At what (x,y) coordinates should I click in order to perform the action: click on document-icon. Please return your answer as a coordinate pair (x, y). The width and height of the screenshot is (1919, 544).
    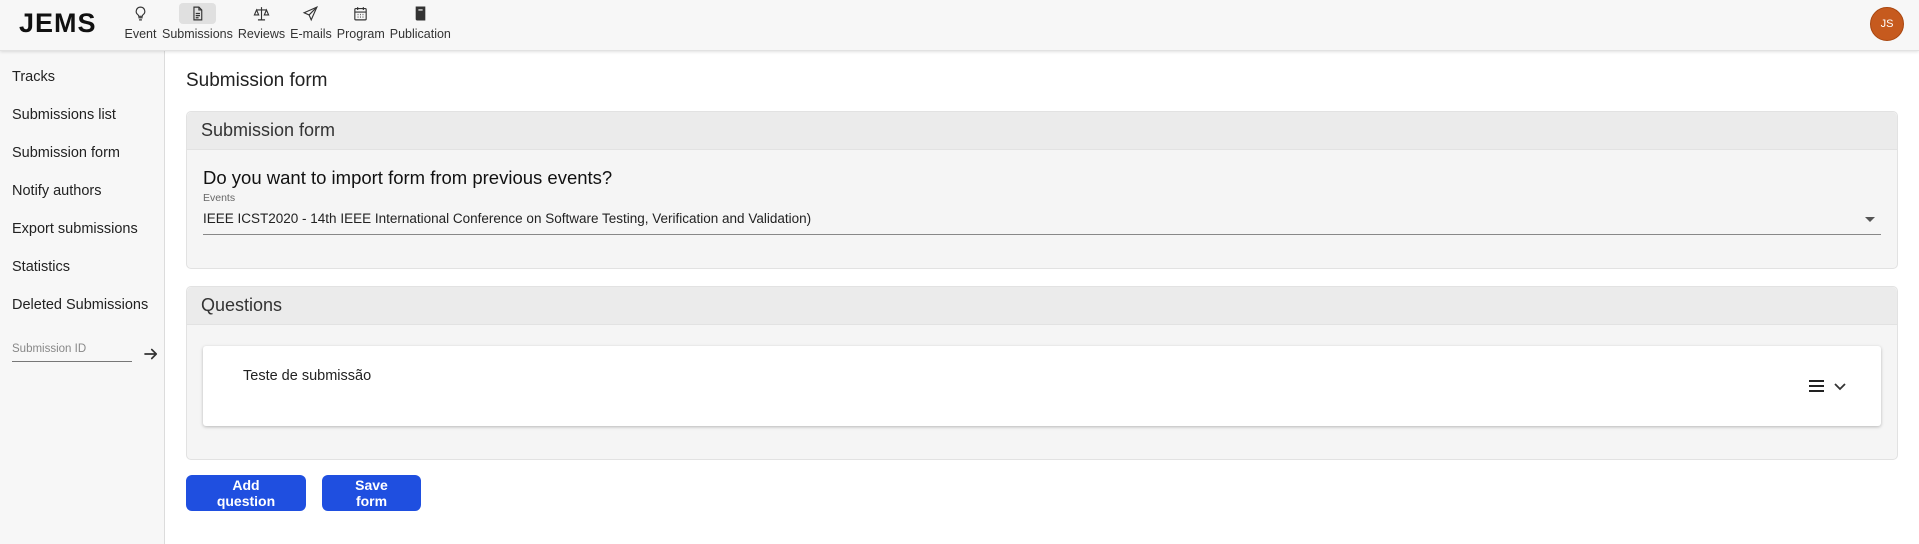
    Looking at the image, I should click on (197, 13).